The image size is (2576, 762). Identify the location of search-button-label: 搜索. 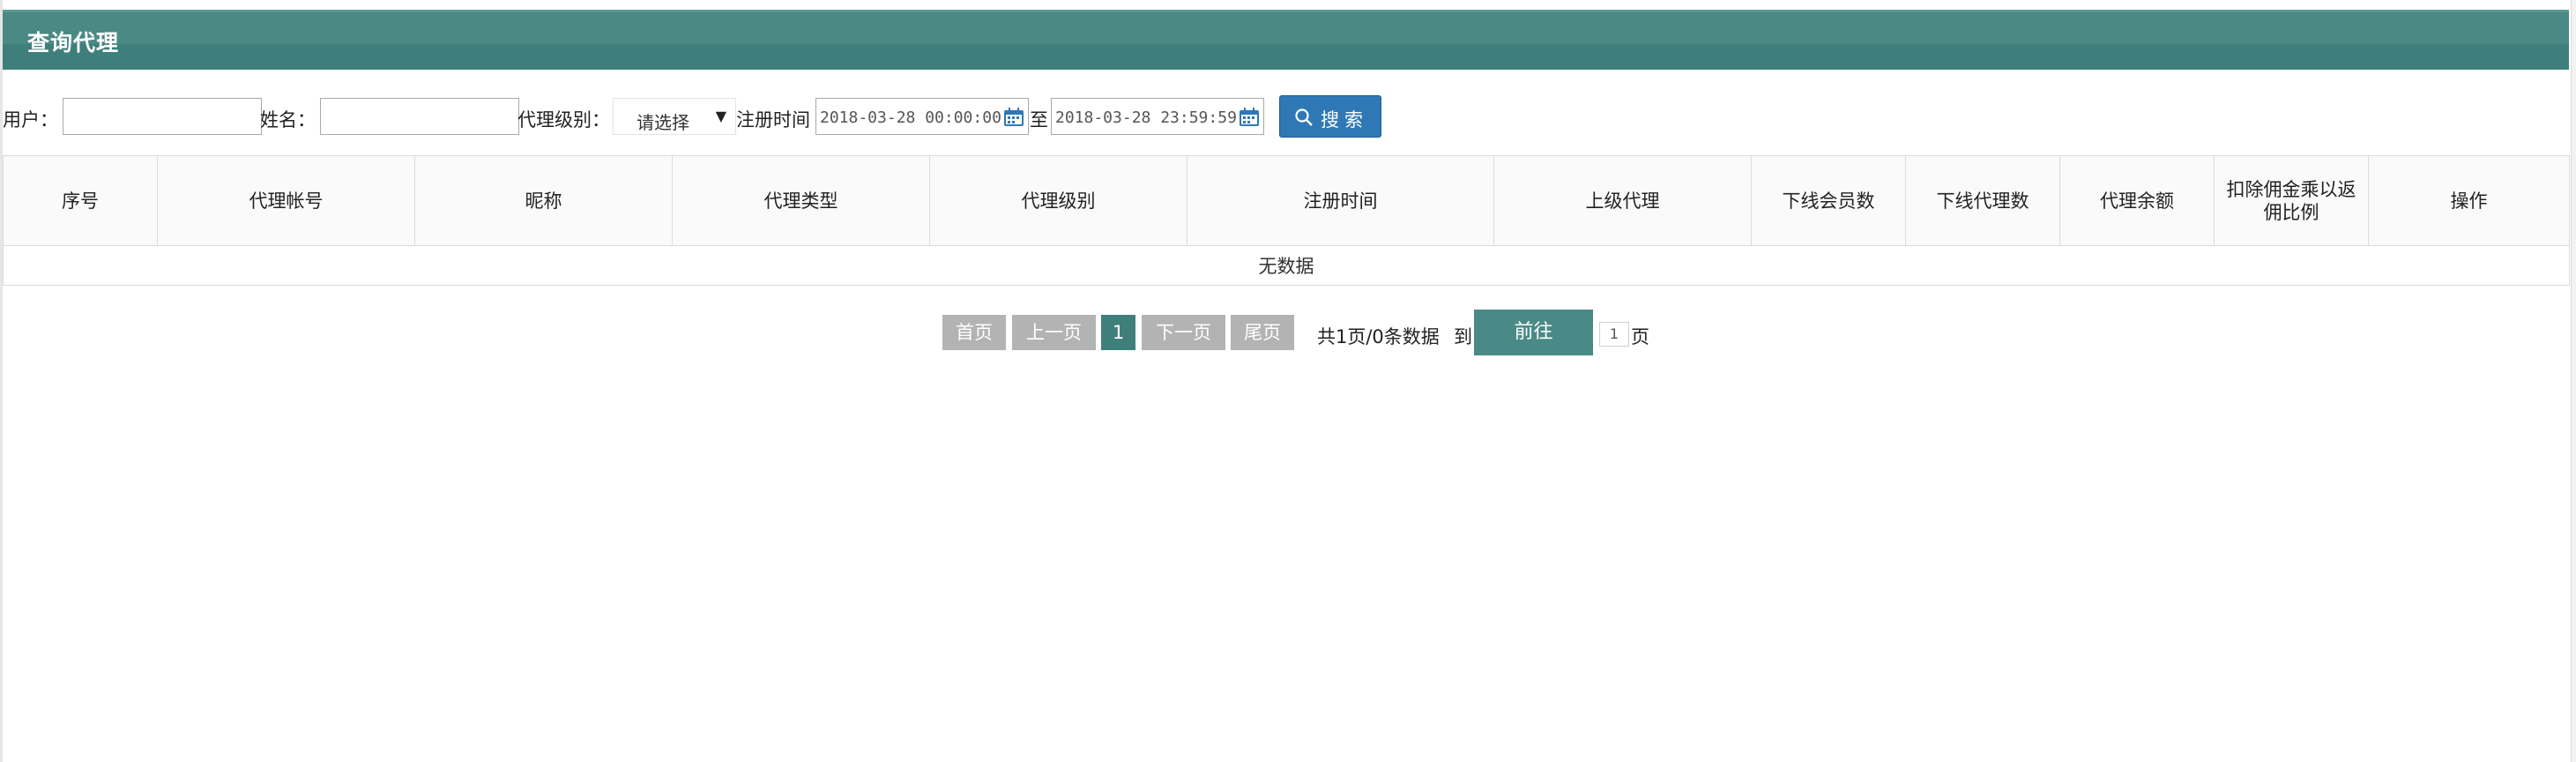
(1344, 120).